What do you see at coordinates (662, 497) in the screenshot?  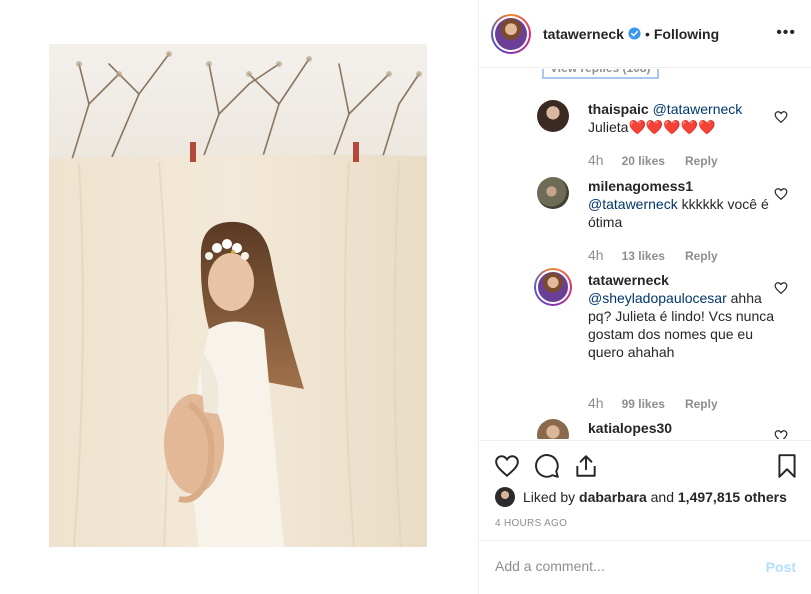 I see `liked-by-and: and` at bounding box center [662, 497].